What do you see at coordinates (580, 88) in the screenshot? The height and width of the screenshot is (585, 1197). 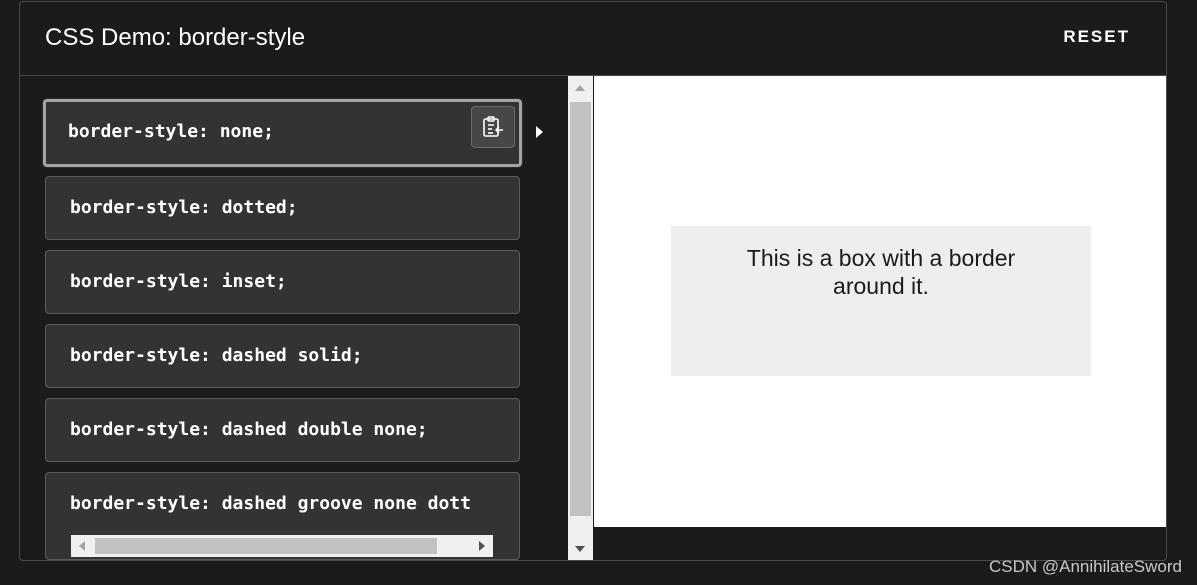 I see `scroll-up-icon` at bounding box center [580, 88].